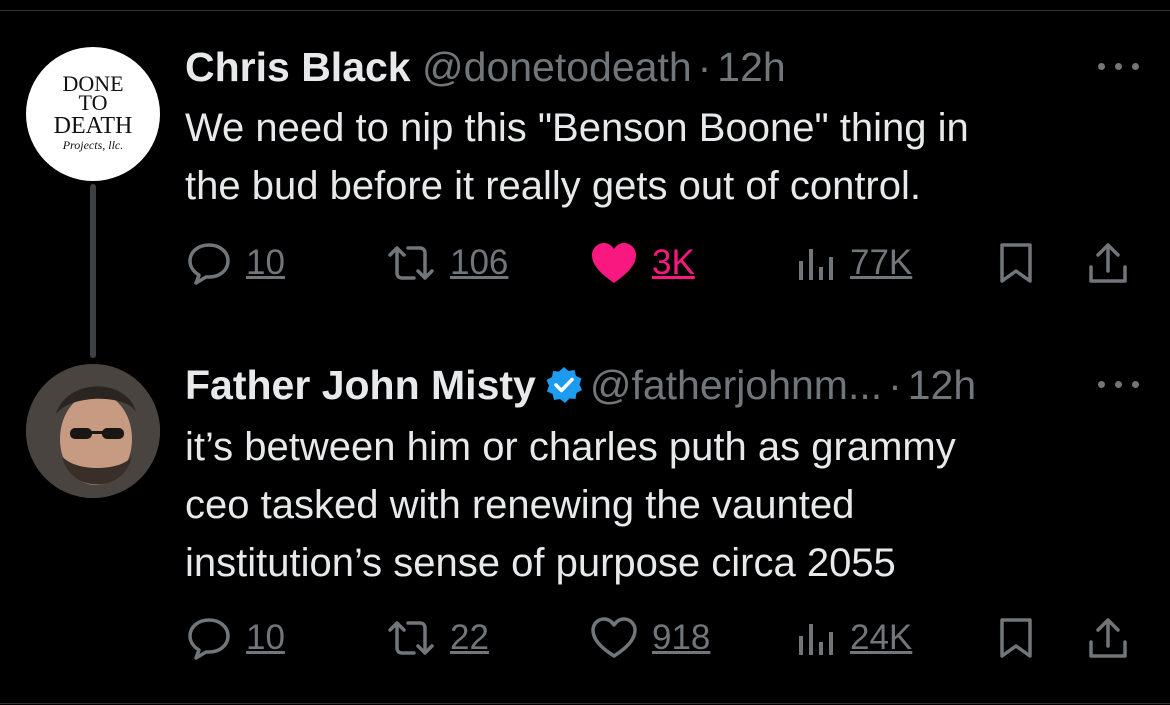  I want to click on author-handle: @donetodeath, so click(557, 67).